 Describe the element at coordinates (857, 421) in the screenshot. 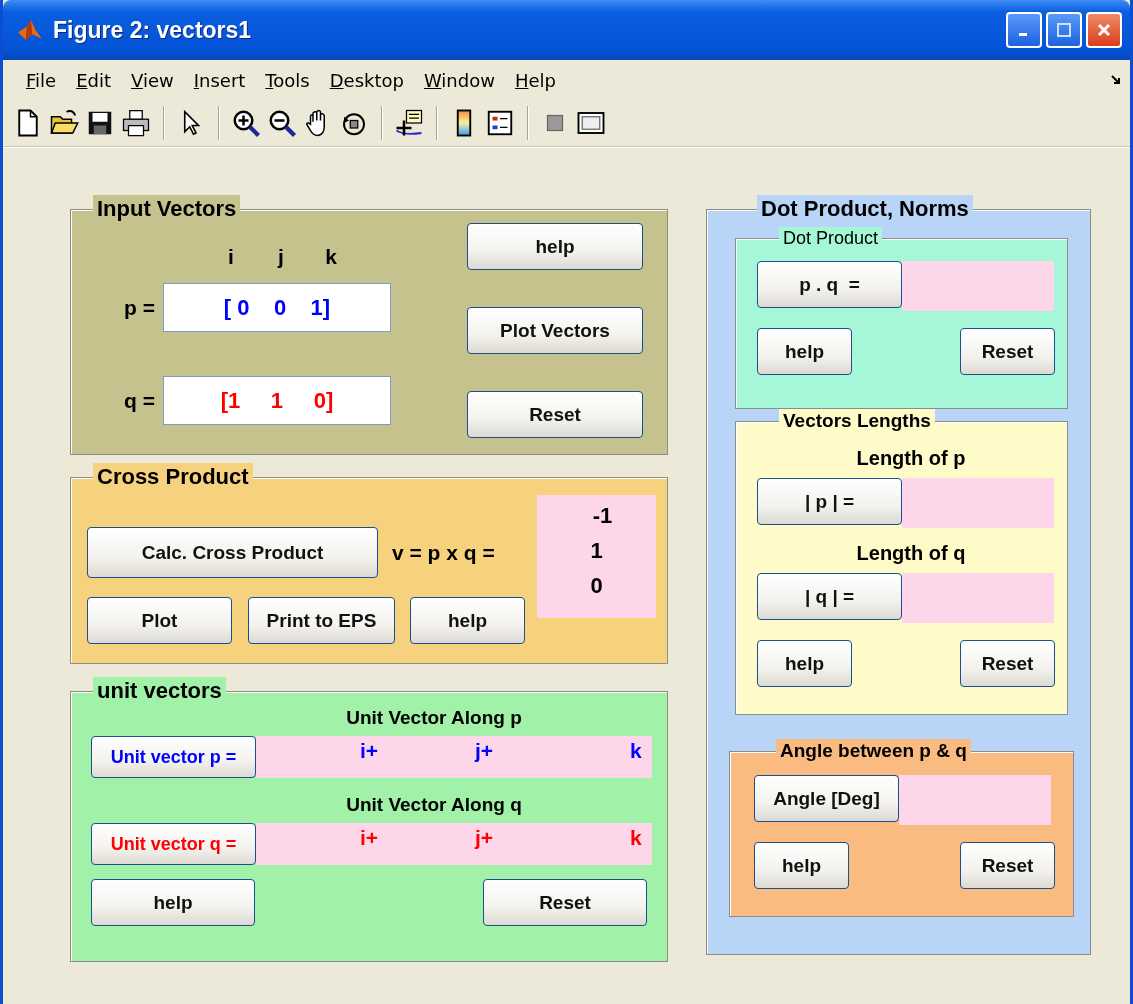

I see `panel-title: Vectors Lengths` at that location.